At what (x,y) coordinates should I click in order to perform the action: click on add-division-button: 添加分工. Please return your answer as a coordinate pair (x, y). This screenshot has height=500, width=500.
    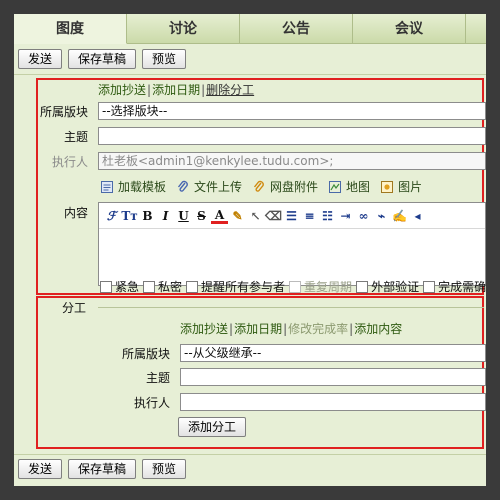
    Looking at the image, I should click on (212, 427).